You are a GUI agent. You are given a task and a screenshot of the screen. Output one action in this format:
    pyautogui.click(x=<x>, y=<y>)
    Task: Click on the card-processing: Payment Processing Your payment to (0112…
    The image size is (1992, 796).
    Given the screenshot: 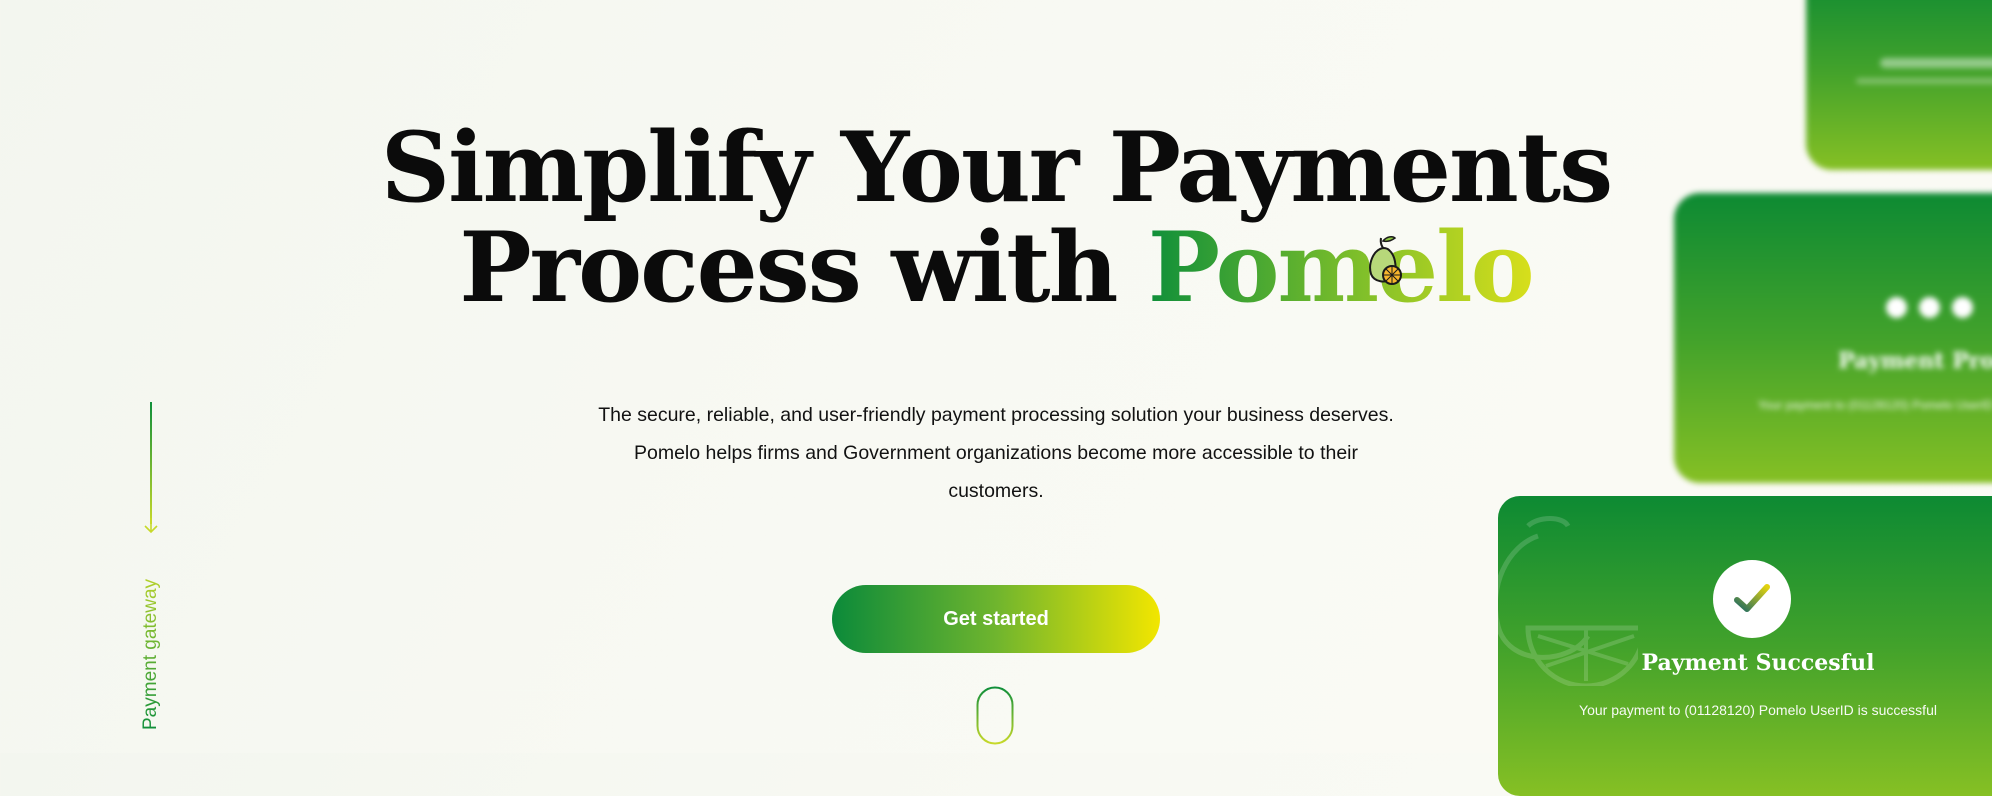 What is the action you would take?
    pyautogui.click(x=1833, y=338)
    